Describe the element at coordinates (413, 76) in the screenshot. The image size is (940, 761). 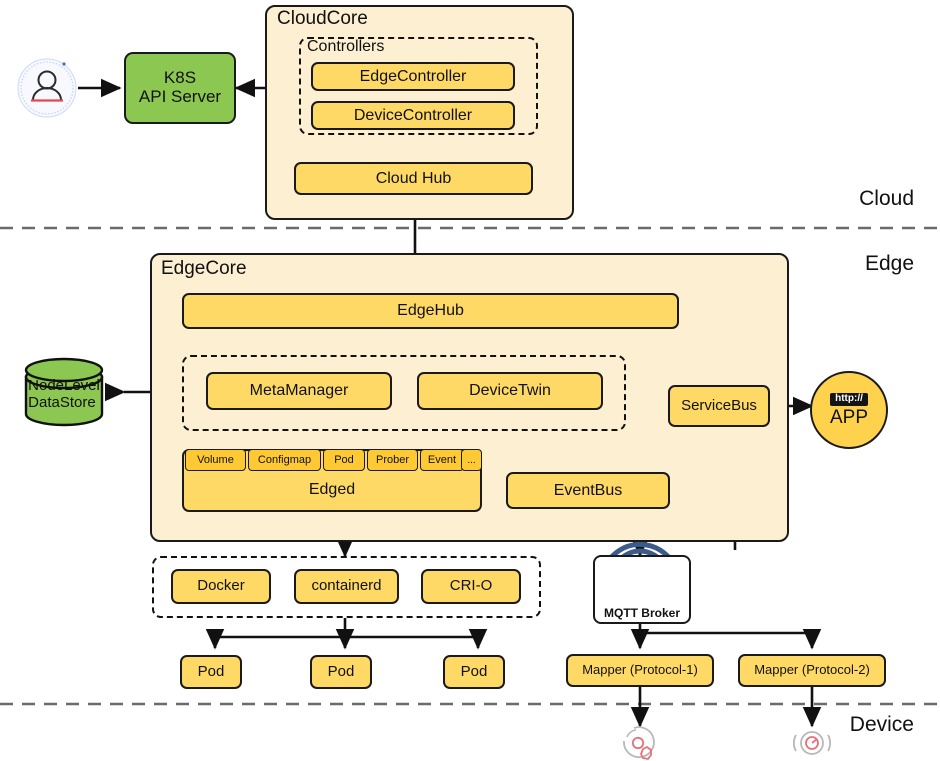
I see `edgecontroller-box: EdgeController` at that location.